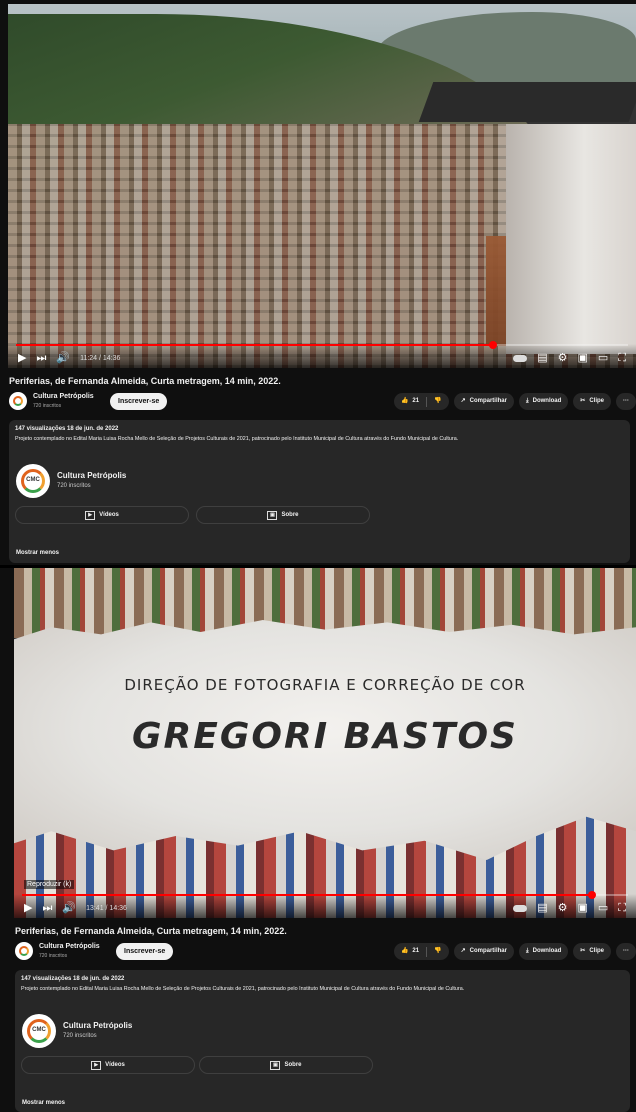 This screenshot has height=1112, width=636. I want to click on like-count: 21, so click(416, 401).